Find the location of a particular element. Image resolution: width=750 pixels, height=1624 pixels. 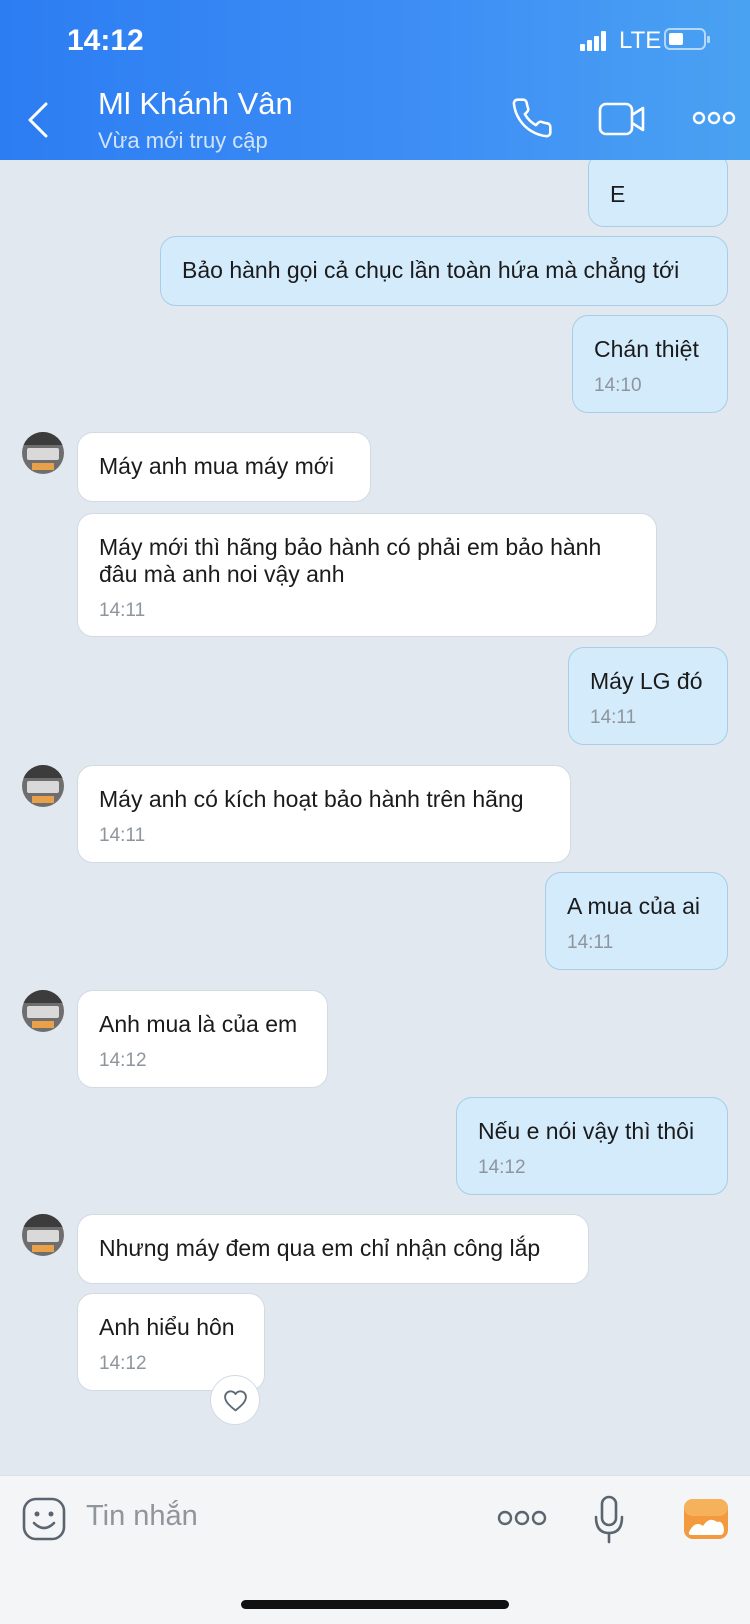

heart-icon is located at coordinates (235, 1401).